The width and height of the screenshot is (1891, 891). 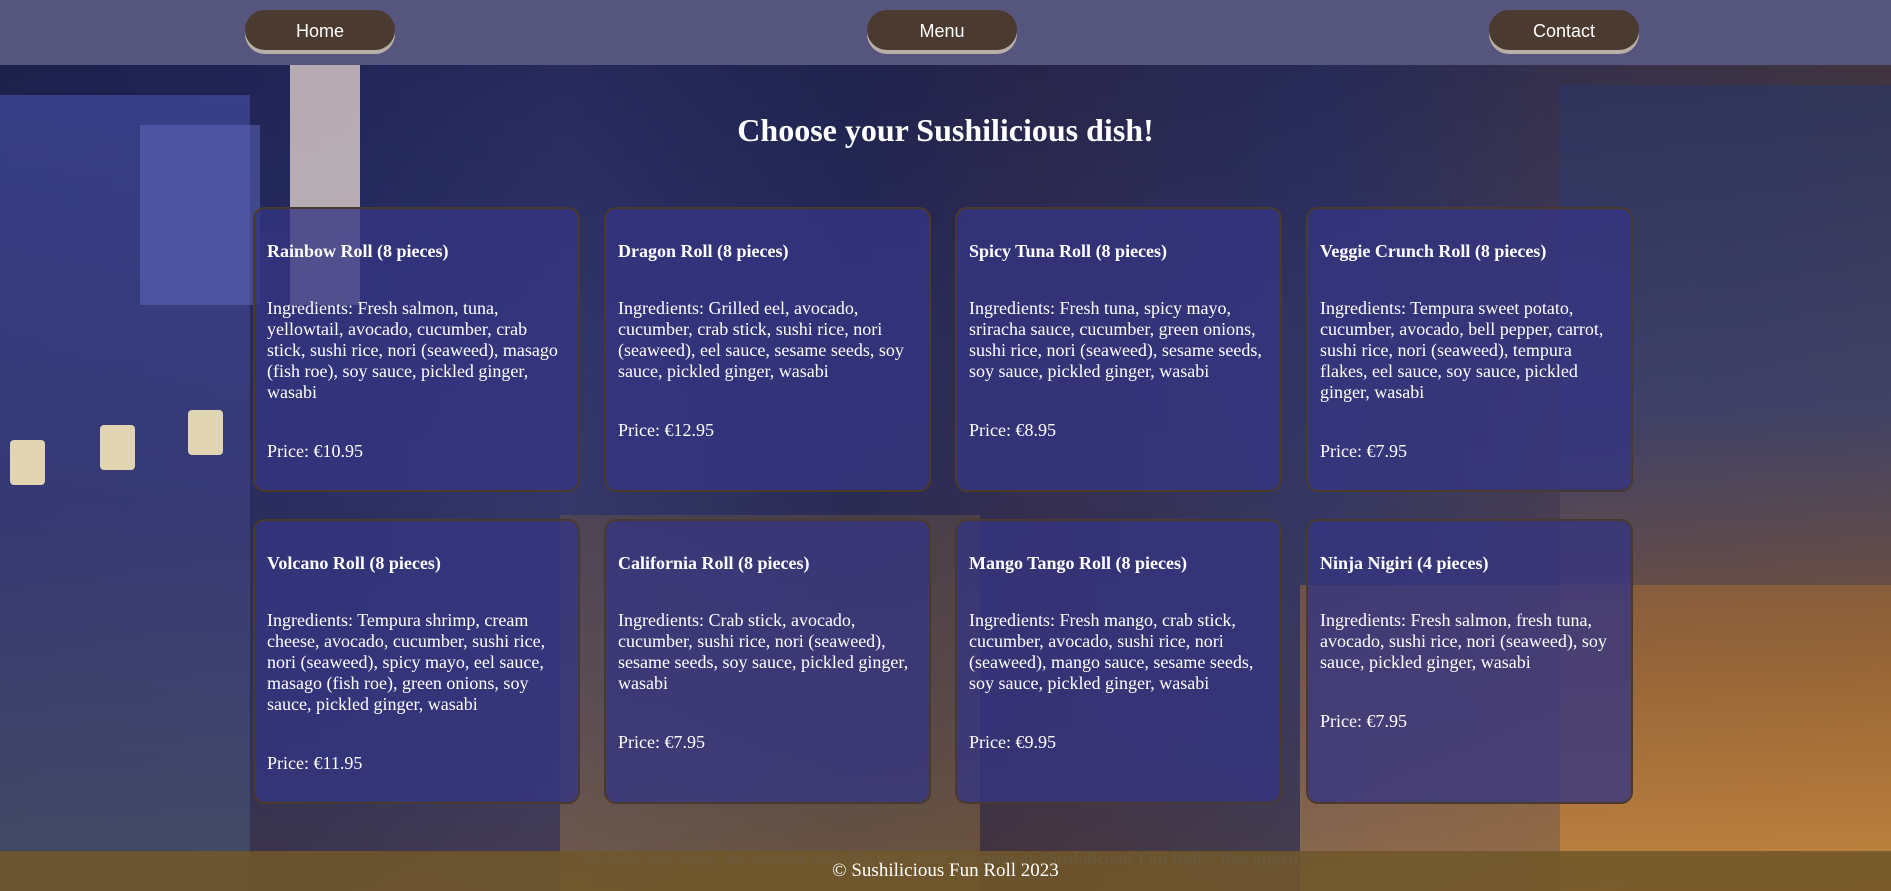 I want to click on dish-name: California Roll (8 pieces), so click(x=714, y=563).